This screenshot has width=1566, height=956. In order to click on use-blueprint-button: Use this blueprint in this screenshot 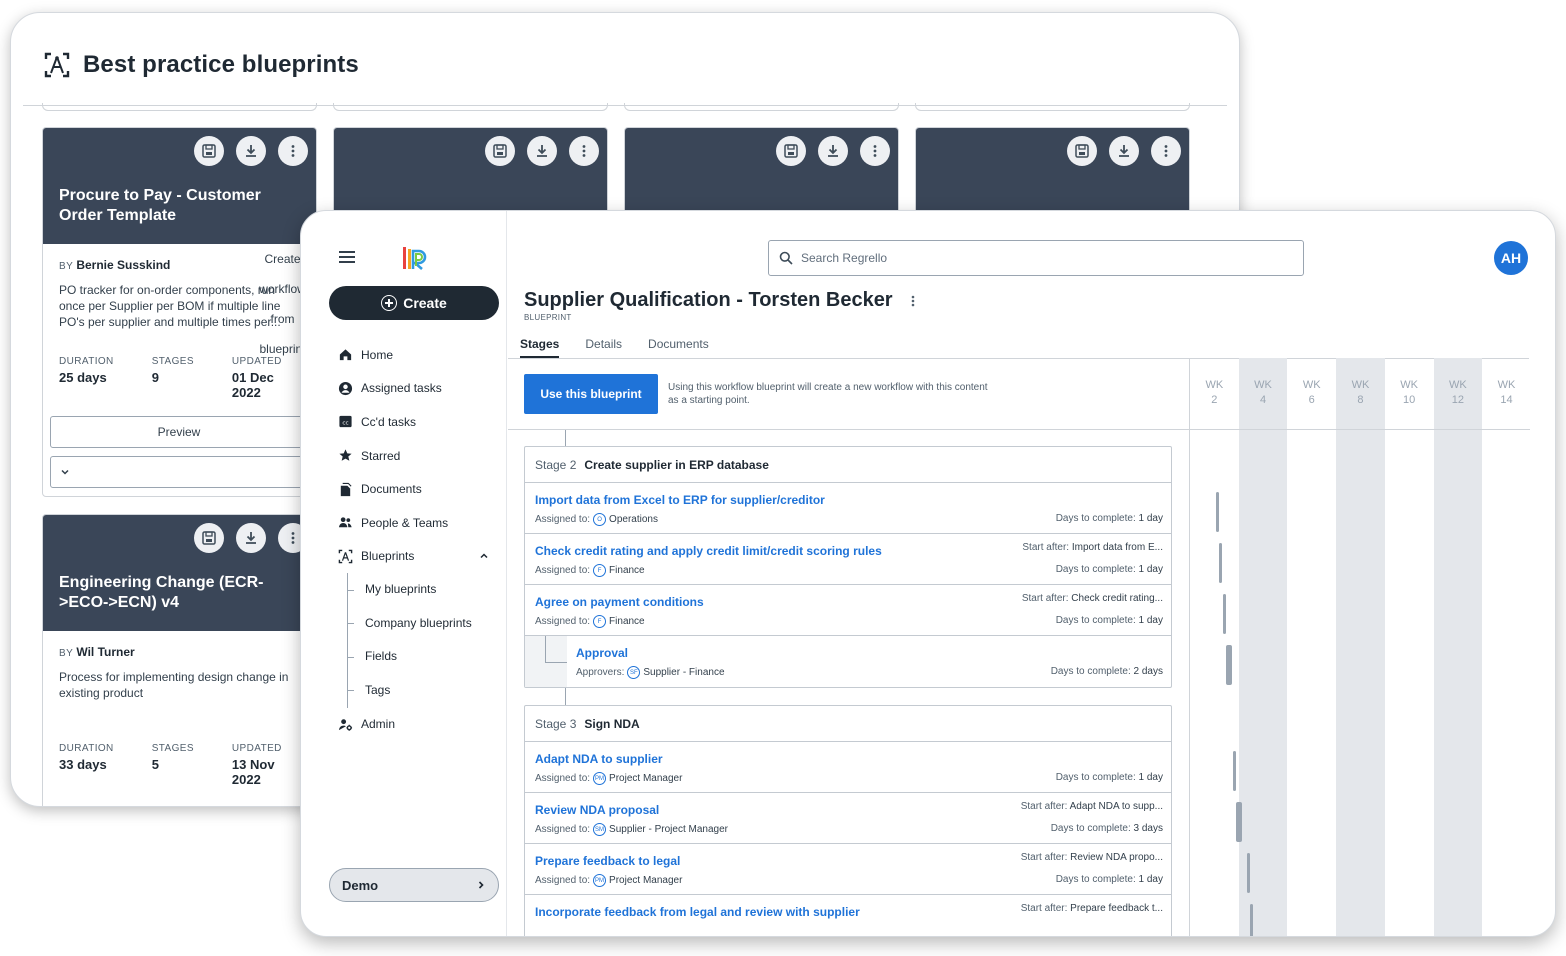, I will do `click(591, 394)`.